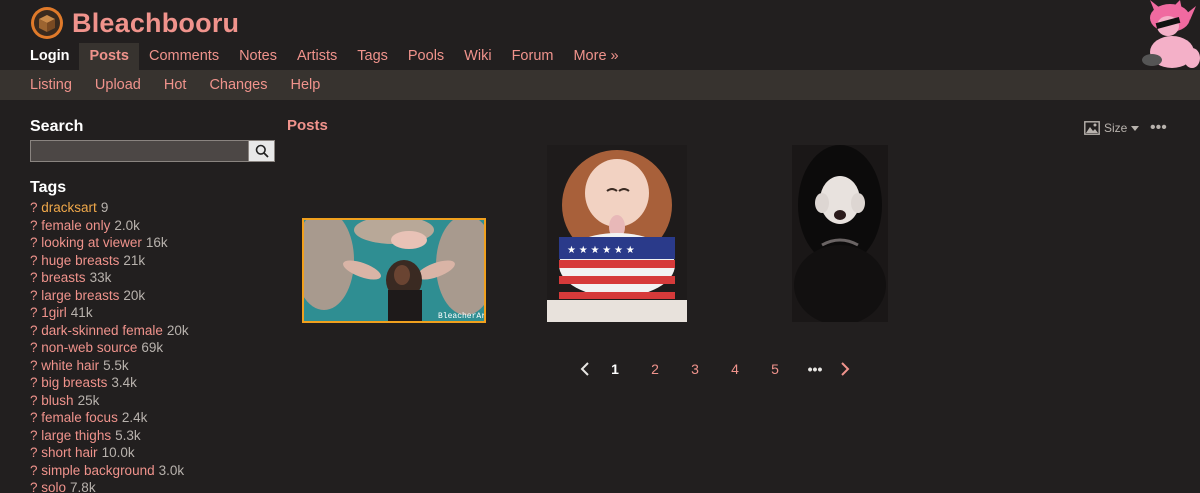  What do you see at coordinates (155, 401) in the screenshot?
I see `tag-row: ? blush 25k` at bounding box center [155, 401].